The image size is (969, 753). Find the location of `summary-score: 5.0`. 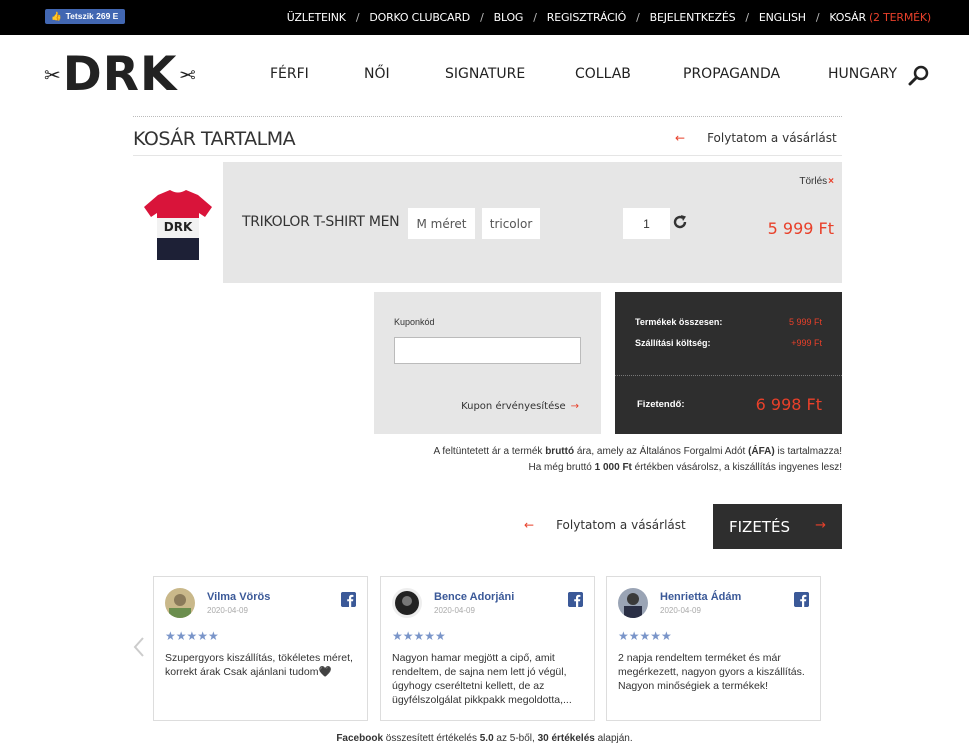

summary-score: 5.0 is located at coordinates (486, 738).